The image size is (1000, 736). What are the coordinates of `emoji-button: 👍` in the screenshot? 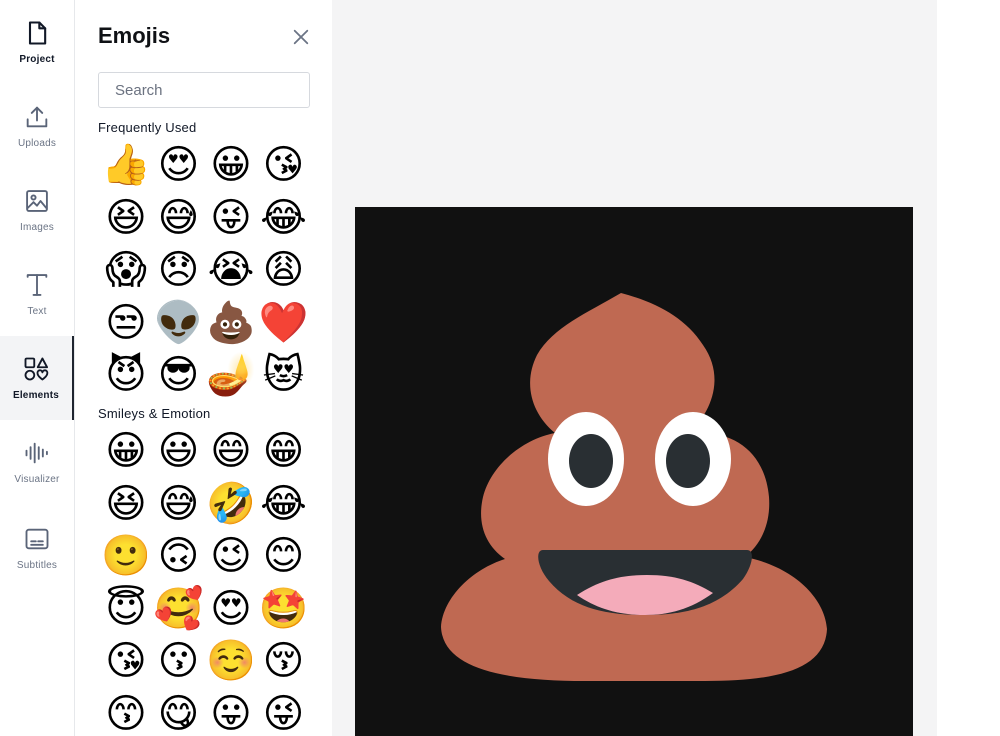 It's located at (126, 165).